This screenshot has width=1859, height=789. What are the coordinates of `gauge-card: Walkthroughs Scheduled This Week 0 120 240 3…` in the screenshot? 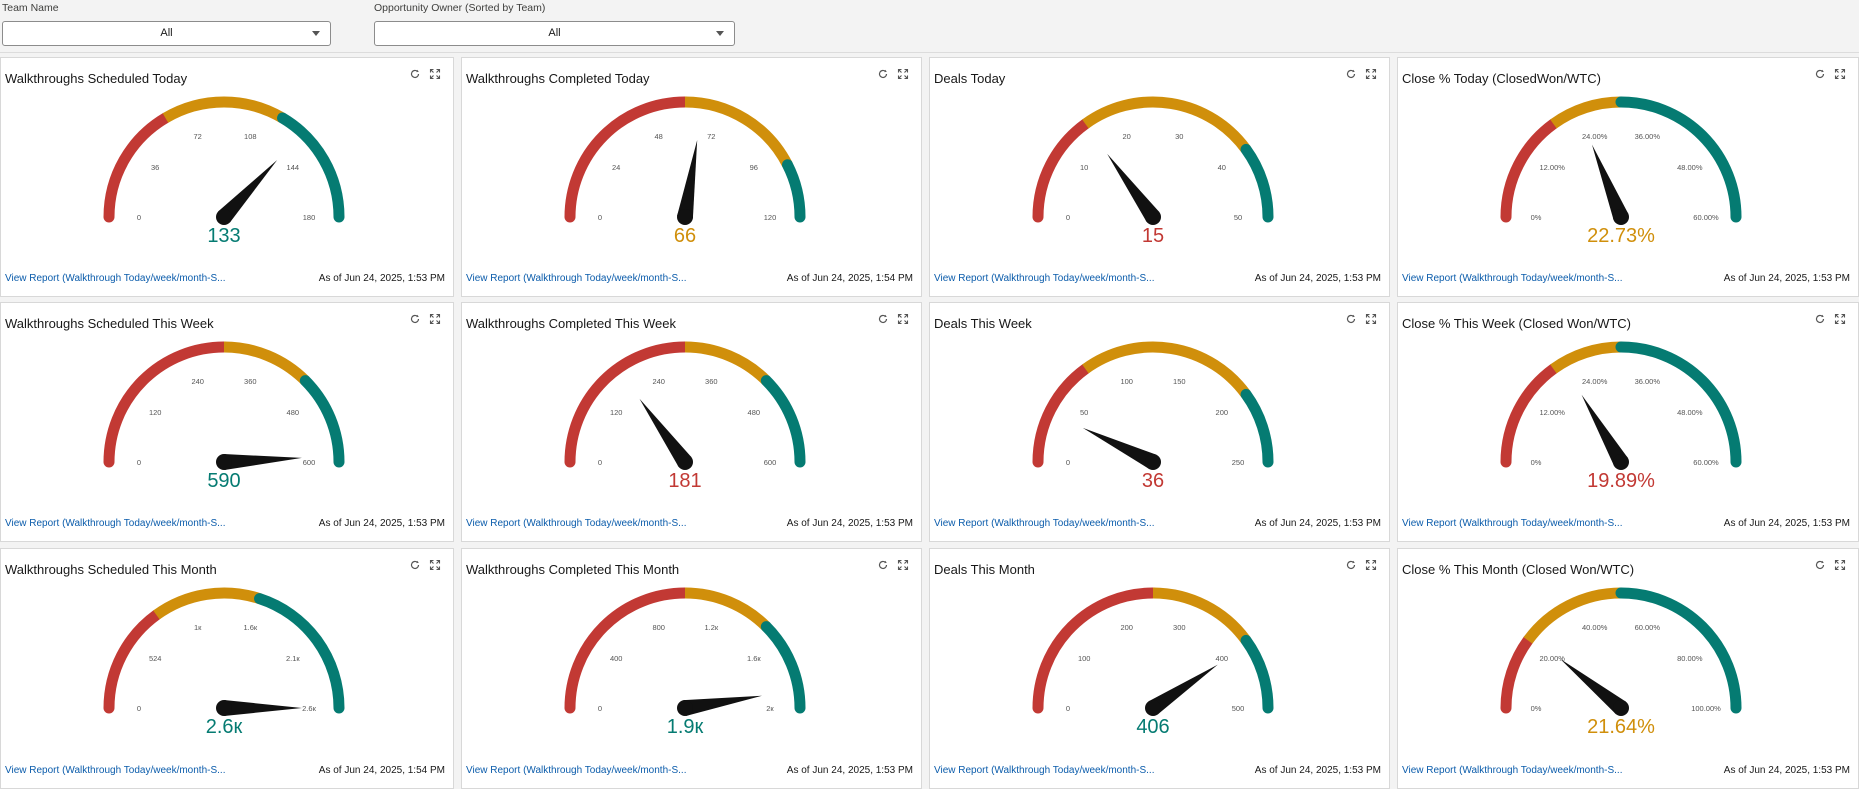 It's located at (227, 422).